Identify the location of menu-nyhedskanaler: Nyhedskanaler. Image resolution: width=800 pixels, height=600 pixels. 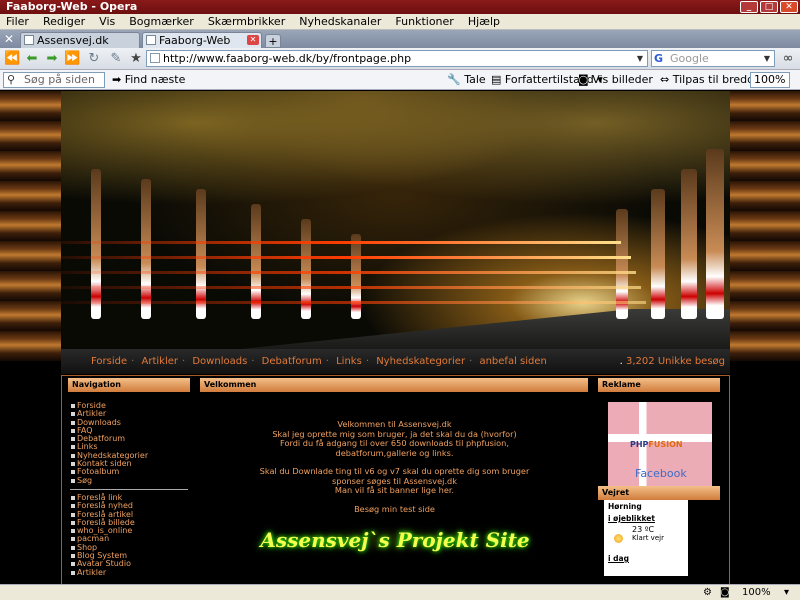
(340, 21).